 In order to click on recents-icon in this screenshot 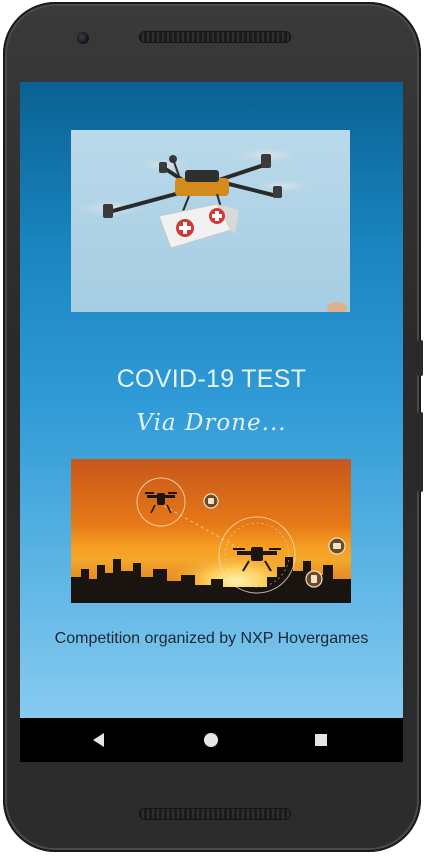, I will do `click(321, 740)`.